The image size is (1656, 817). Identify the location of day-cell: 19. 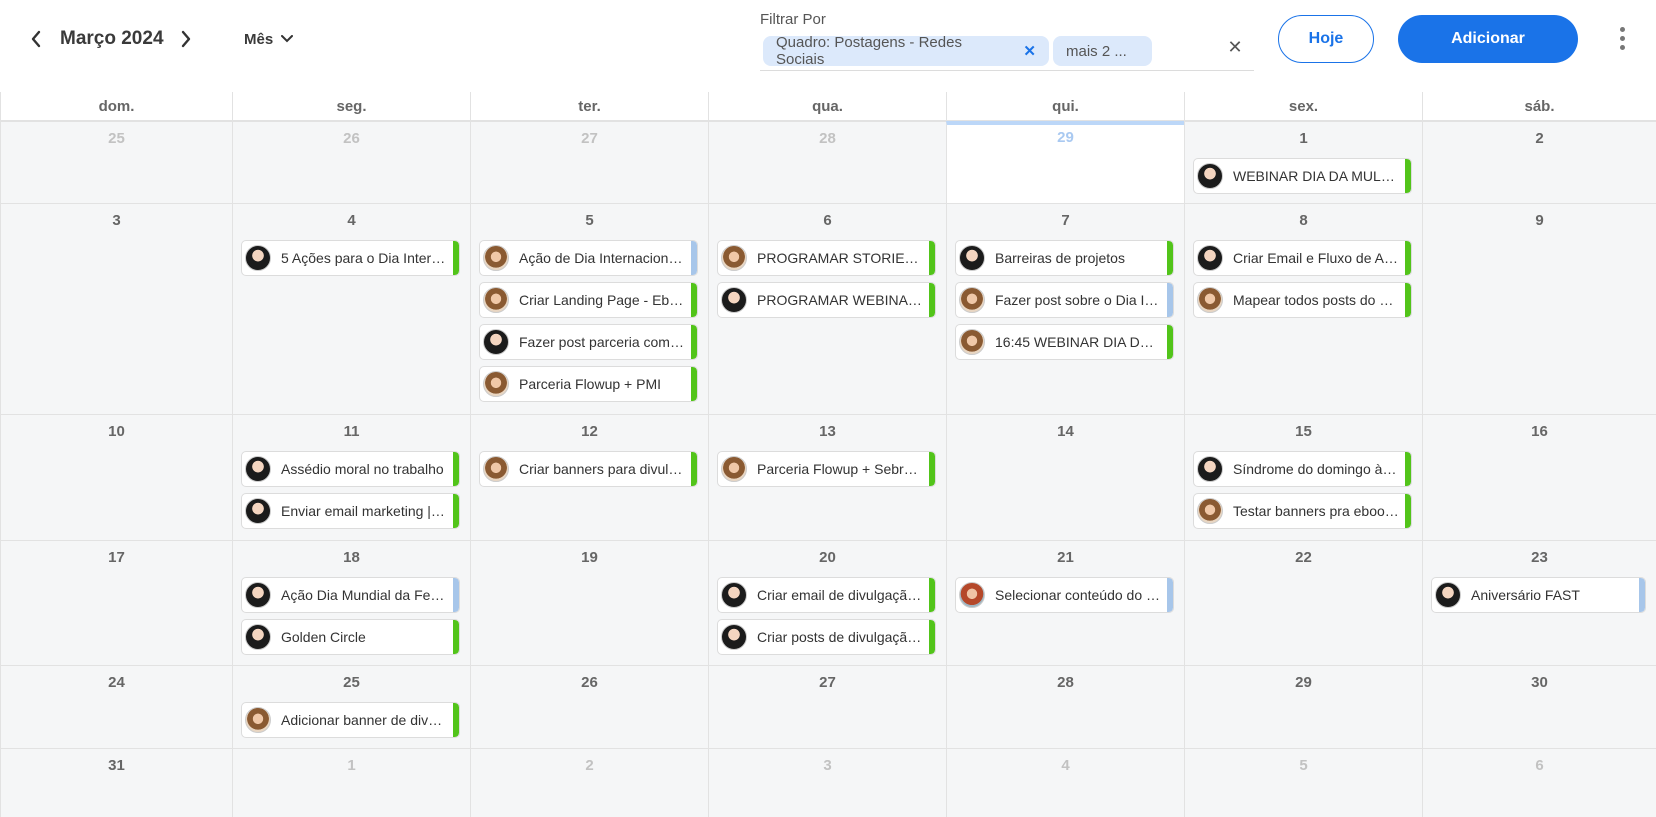
(589, 602).